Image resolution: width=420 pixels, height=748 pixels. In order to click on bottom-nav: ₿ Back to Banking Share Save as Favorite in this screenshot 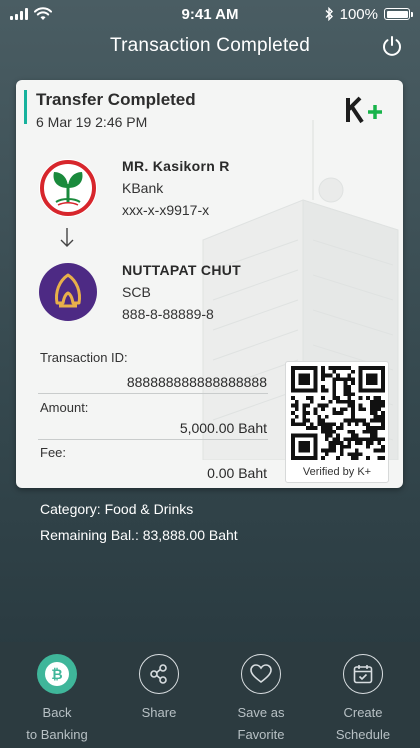, I will do `click(210, 695)`.